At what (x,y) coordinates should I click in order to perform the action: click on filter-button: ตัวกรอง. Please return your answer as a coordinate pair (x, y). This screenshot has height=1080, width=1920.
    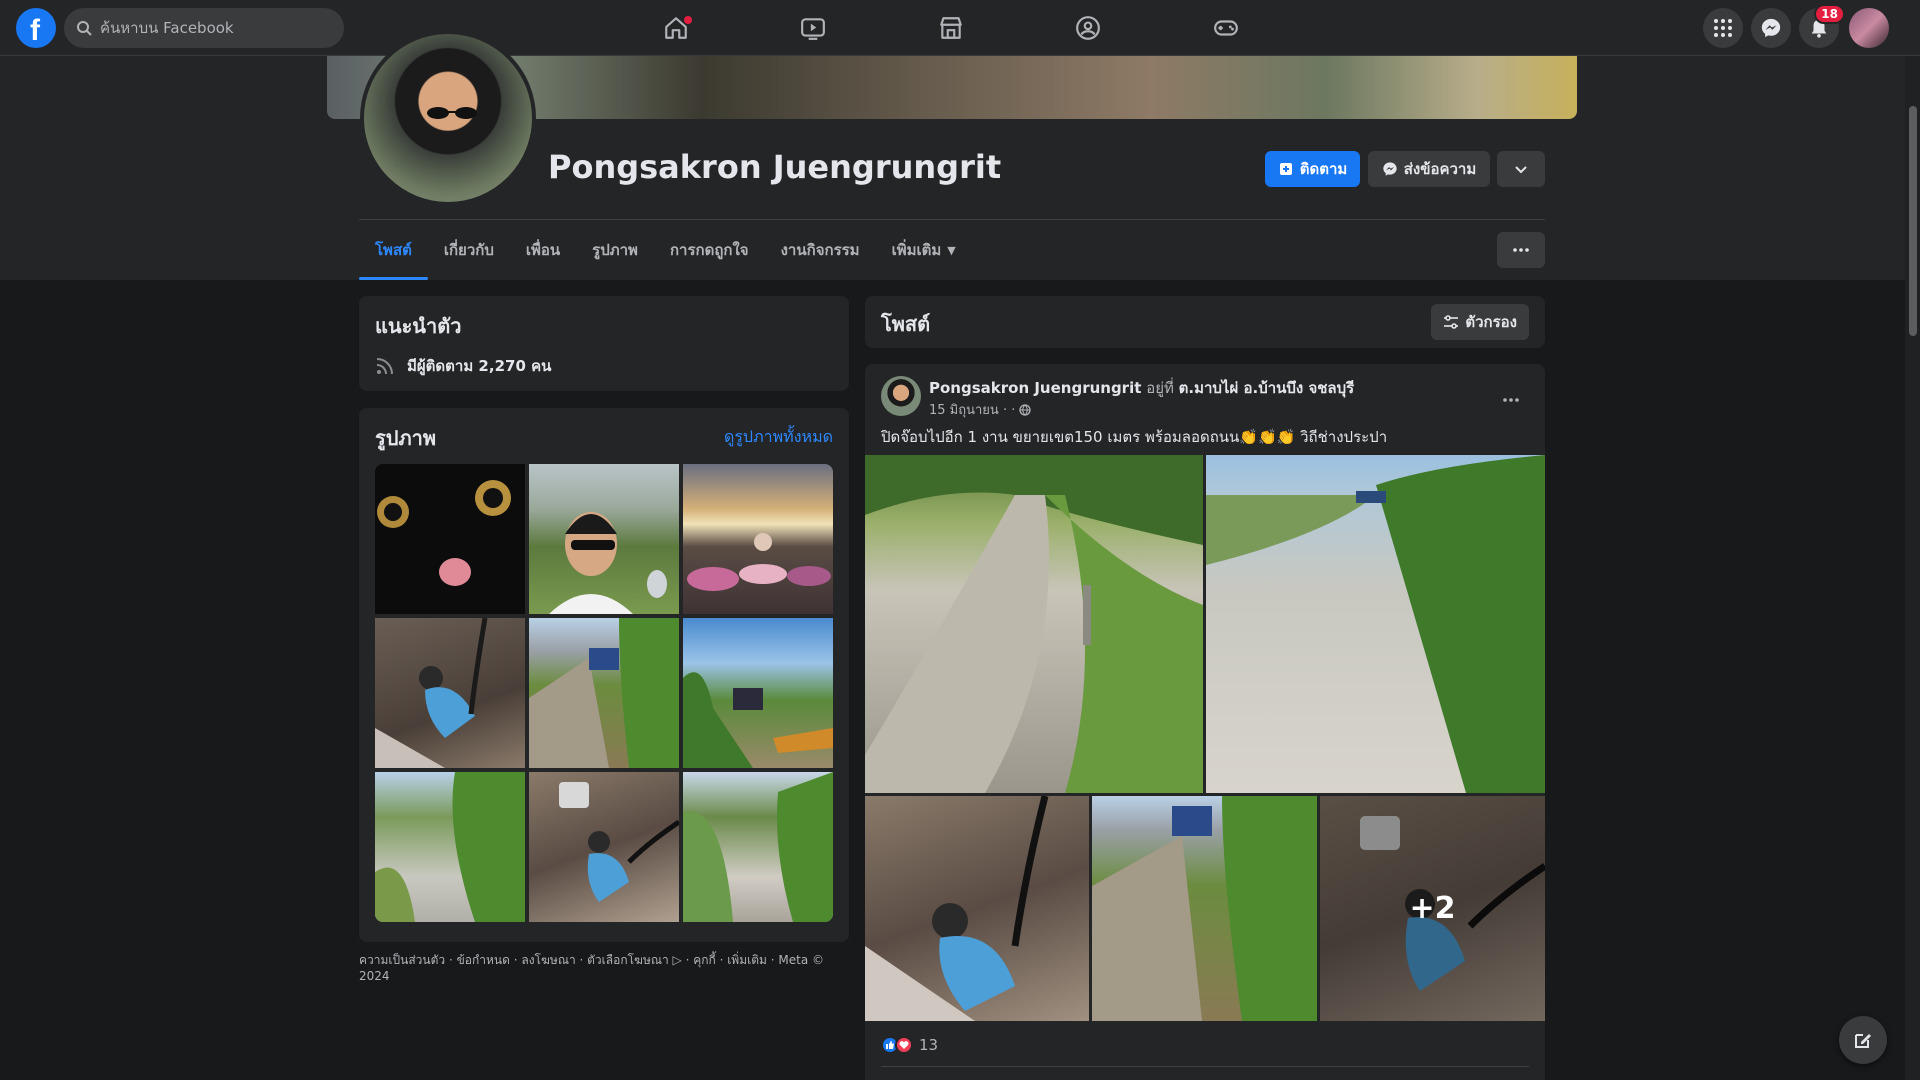
    Looking at the image, I should click on (1480, 322).